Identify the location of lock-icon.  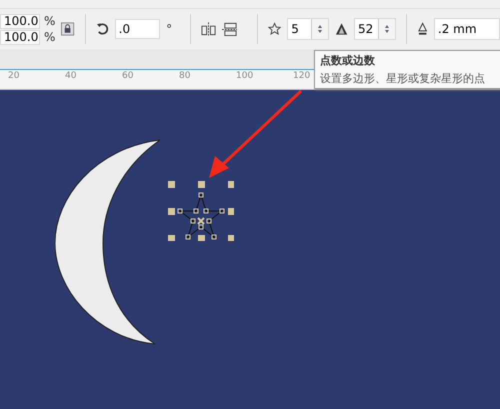
(68, 29).